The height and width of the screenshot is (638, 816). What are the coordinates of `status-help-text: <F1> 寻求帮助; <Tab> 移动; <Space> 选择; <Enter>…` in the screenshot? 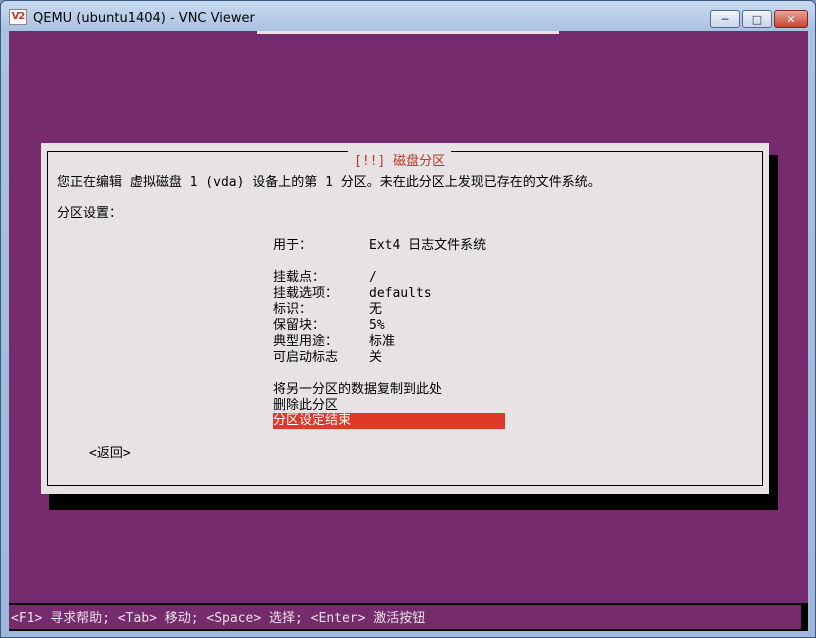 It's located at (218, 618).